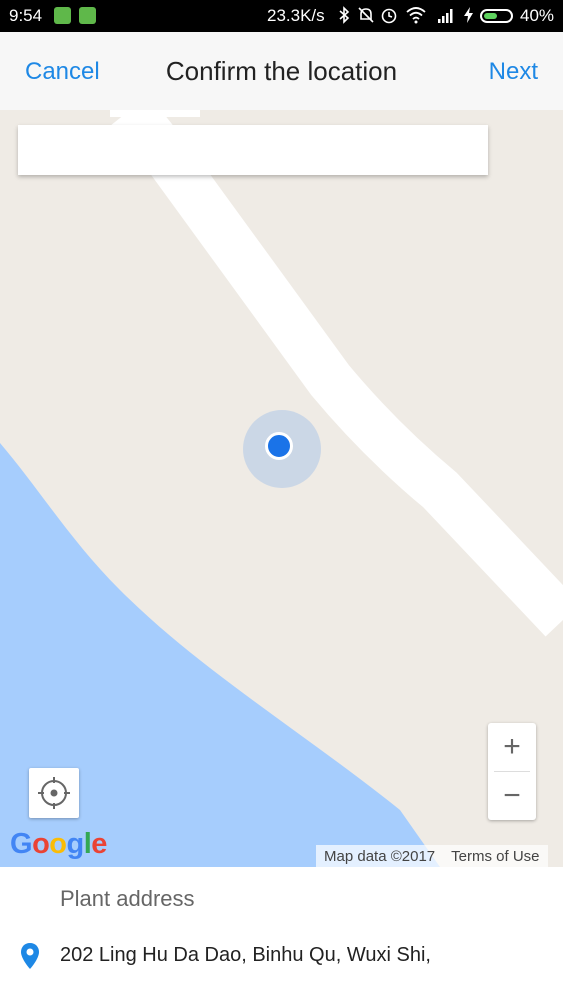 The width and height of the screenshot is (563, 1000). Describe the element at coordinates (58, 844) in the screenshot. I see `google-logo: Google` at that location.